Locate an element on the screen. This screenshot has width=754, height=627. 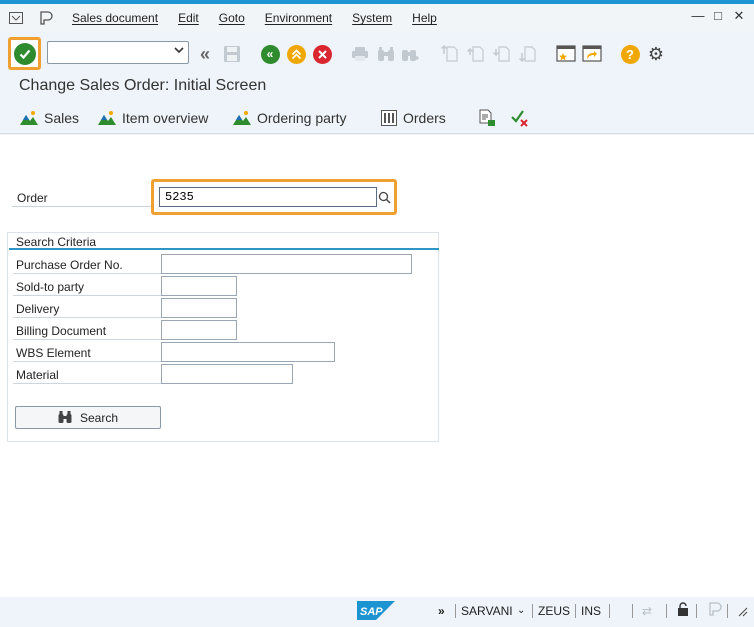
search-help-icon is located at coordinates (384, 197).